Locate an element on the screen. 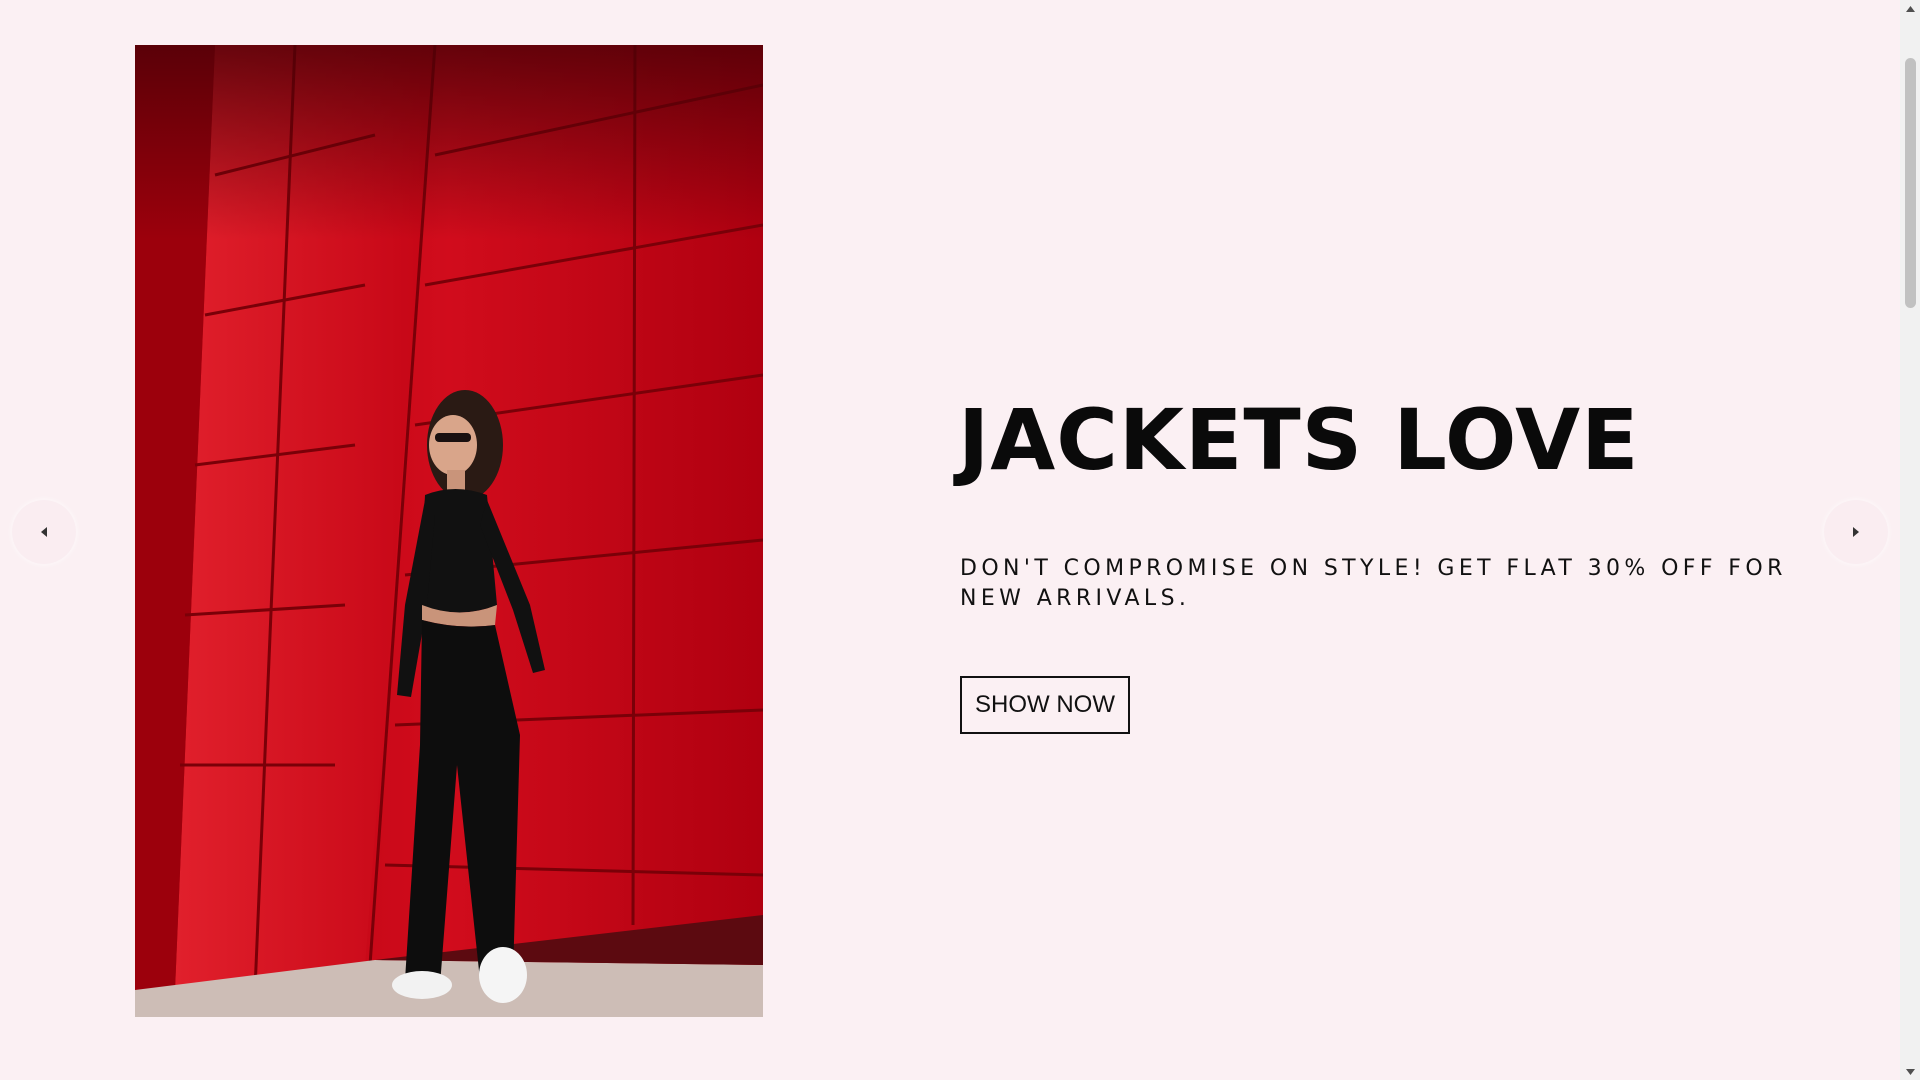 Image resolution: width=1920 pixels, height=1080 pixels. caret-left-icon is located at coordinates (44, 532).